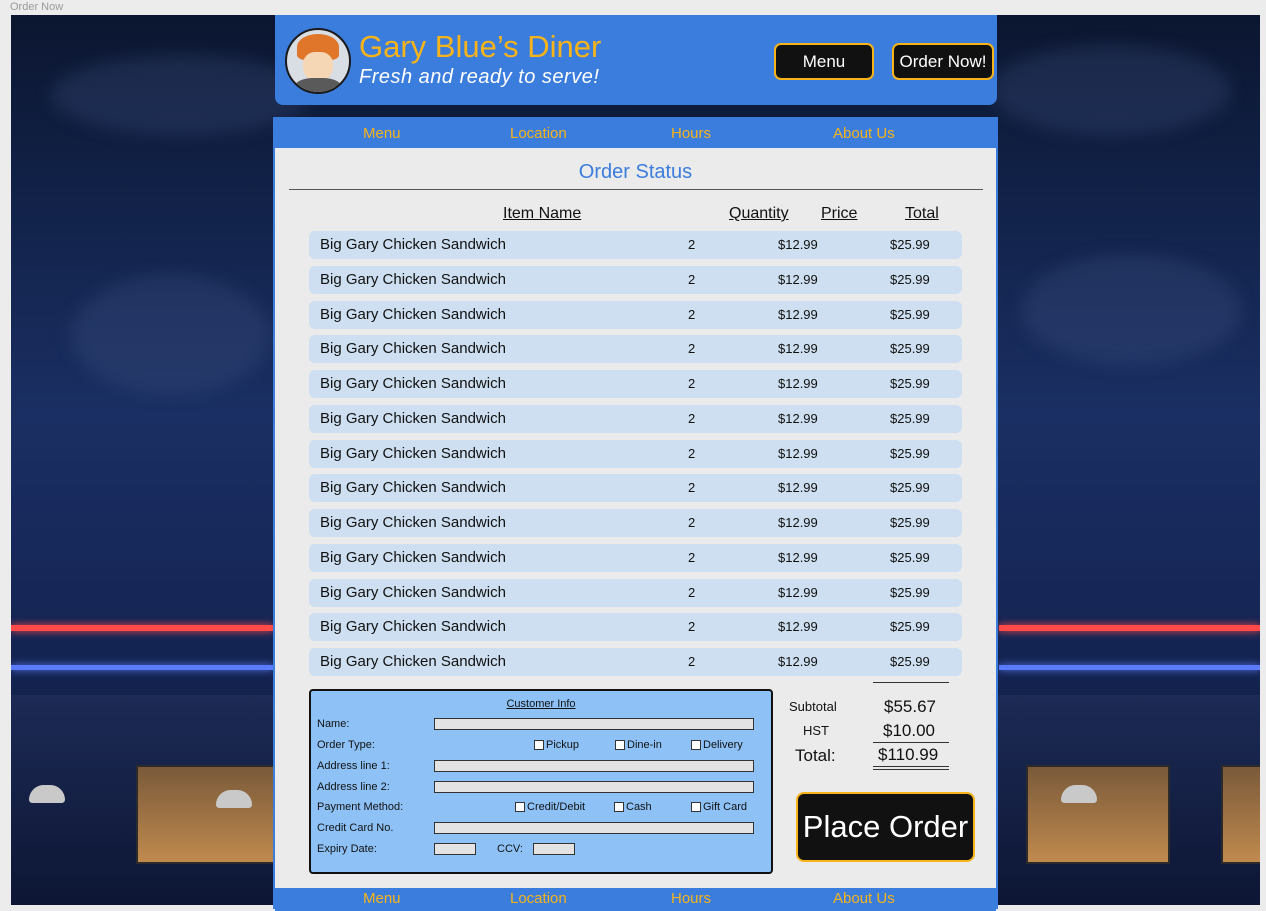 This screenshot has height=911, width=1266. Describe the element at coordinates (318, 61) in the screenshot. I see `mascot-logo` at that location.